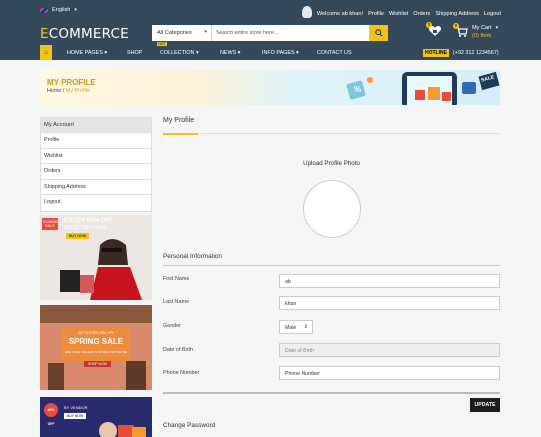  Describe the element at coordinates (331, 265) in the screenshot. I see `personal-info-divider` at that location.